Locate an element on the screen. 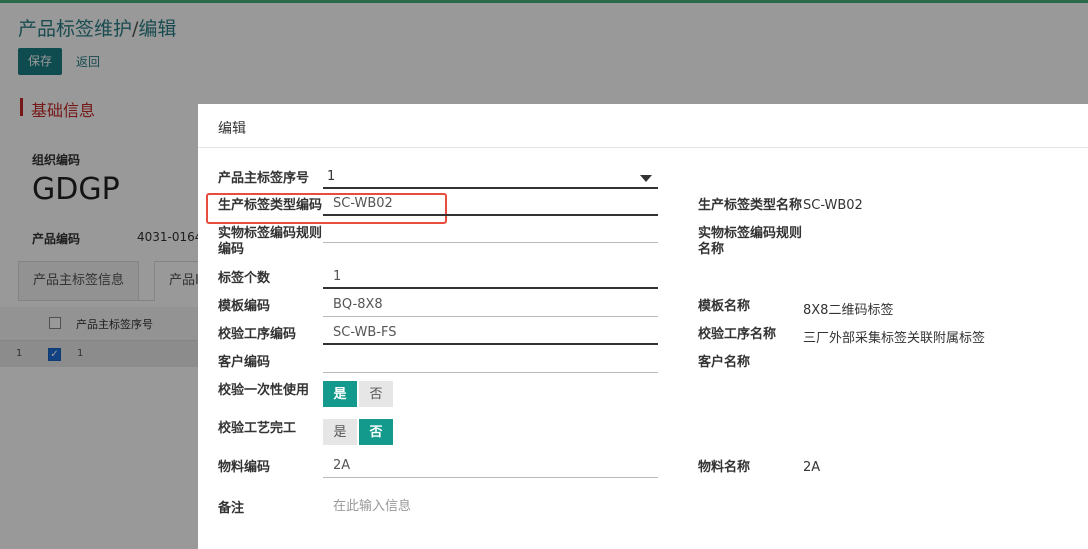 The image size is (1088, 549). dialog-title: 编辑 is located at coordinates (232, 129).